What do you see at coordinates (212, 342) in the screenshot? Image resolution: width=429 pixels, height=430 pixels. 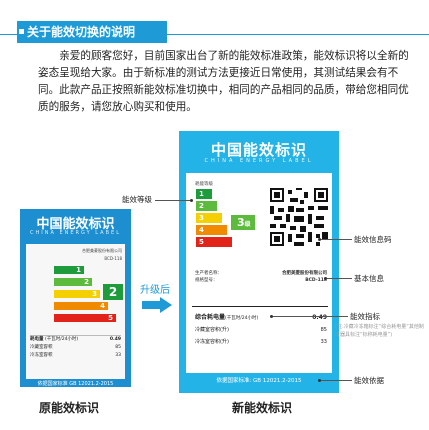 I see `metric-row-label: 冷冻室容积(升)` at bounding box center [212, 342].